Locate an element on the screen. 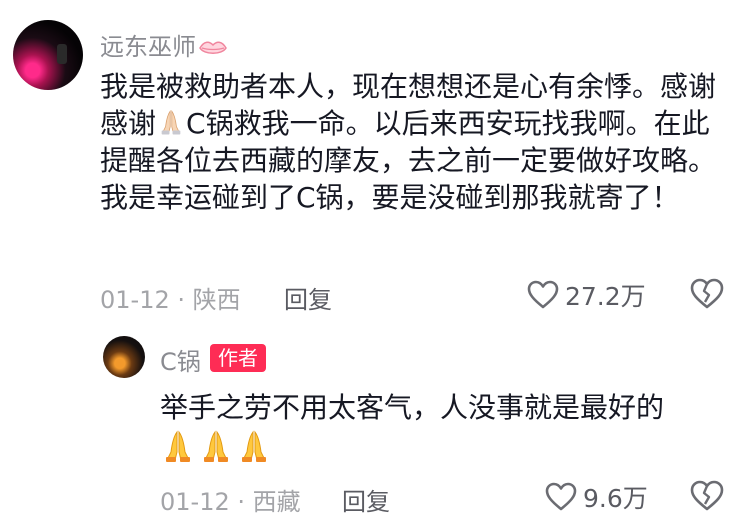 The width and height of the screenshot is (742, 532). like-button: 27.2万 is located at coordinates (586, 295).